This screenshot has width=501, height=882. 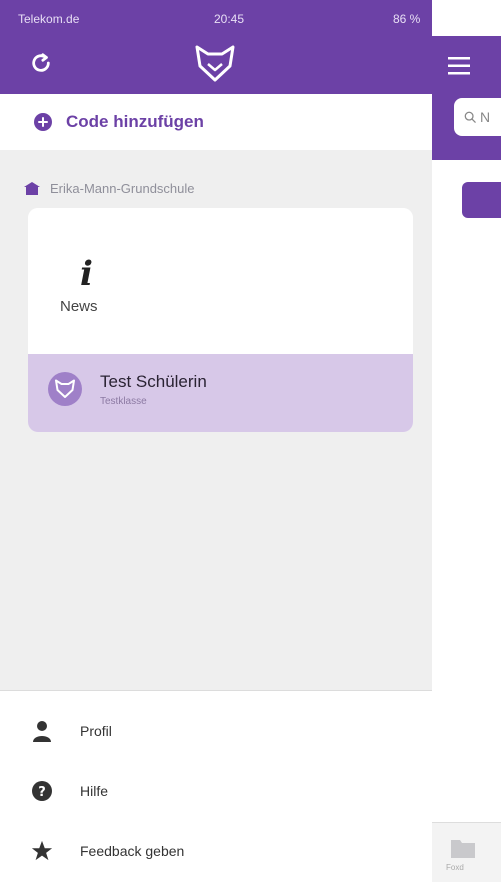 What do you see at coordinates (42, 851) in the screenshot?
I see `star-icon` at bounding box center [42, 851].